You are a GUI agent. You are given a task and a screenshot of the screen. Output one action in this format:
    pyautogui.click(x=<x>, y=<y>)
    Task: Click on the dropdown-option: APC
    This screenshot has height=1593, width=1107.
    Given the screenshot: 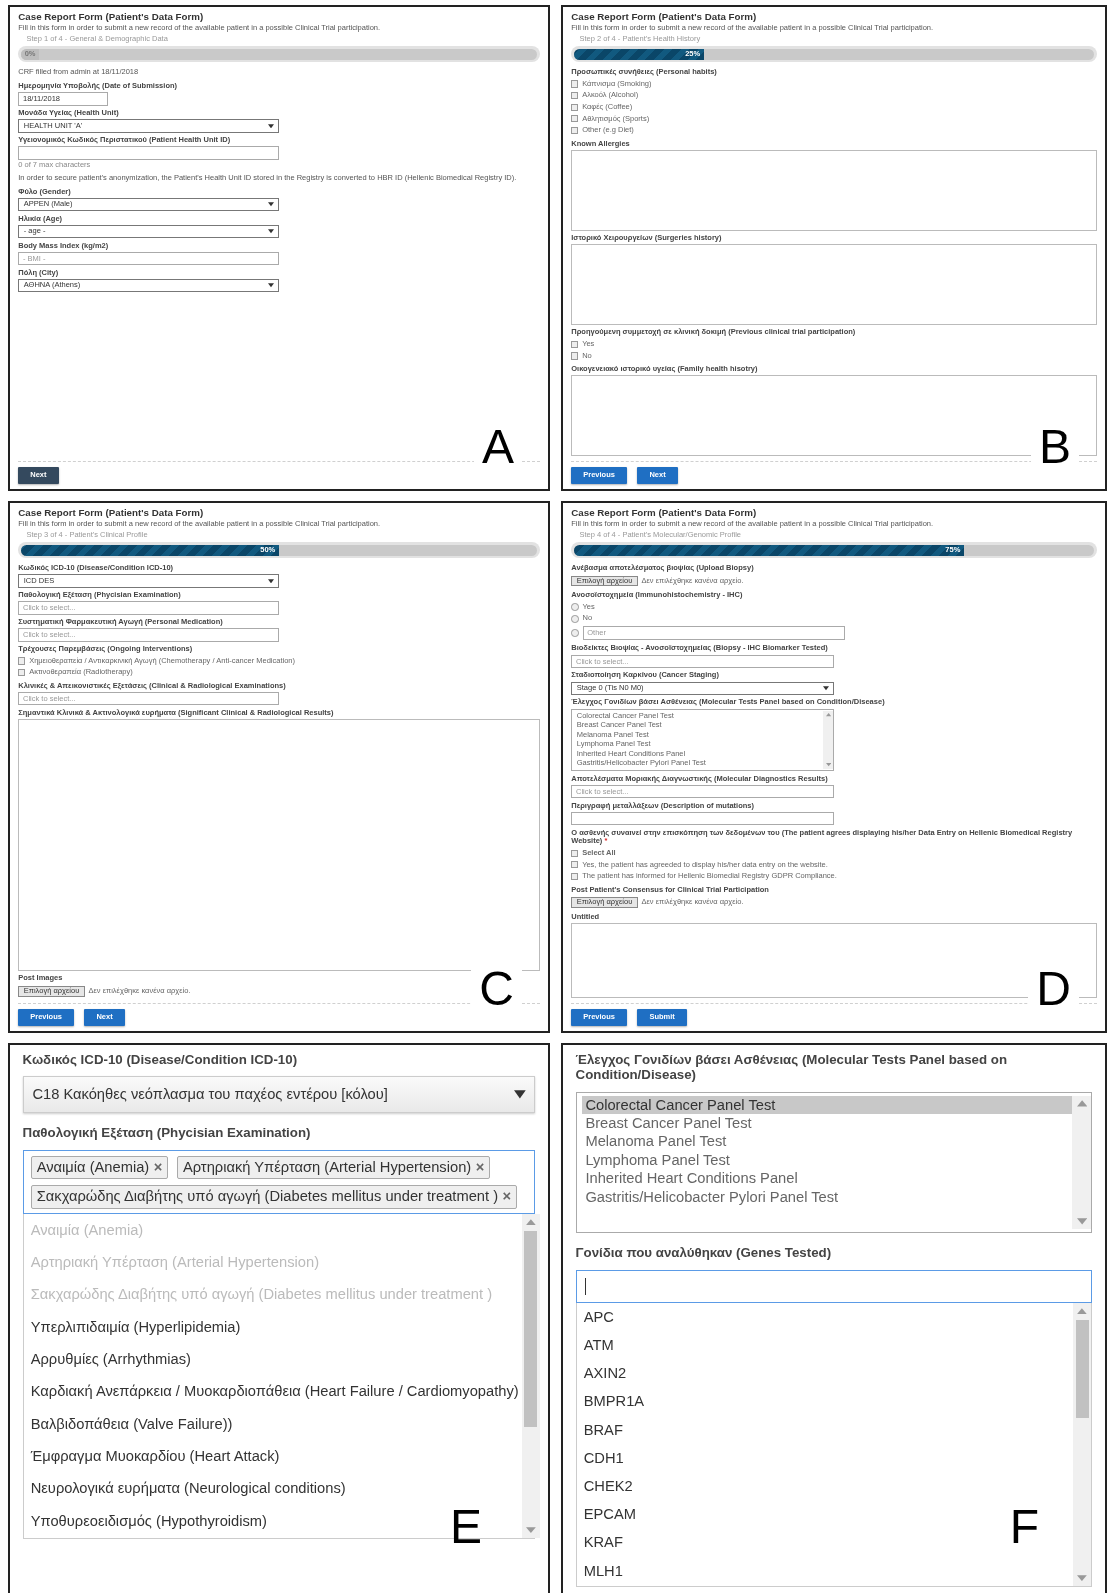 What is the action you would take?
    pyautogui.click(x=598, y=1317)
    